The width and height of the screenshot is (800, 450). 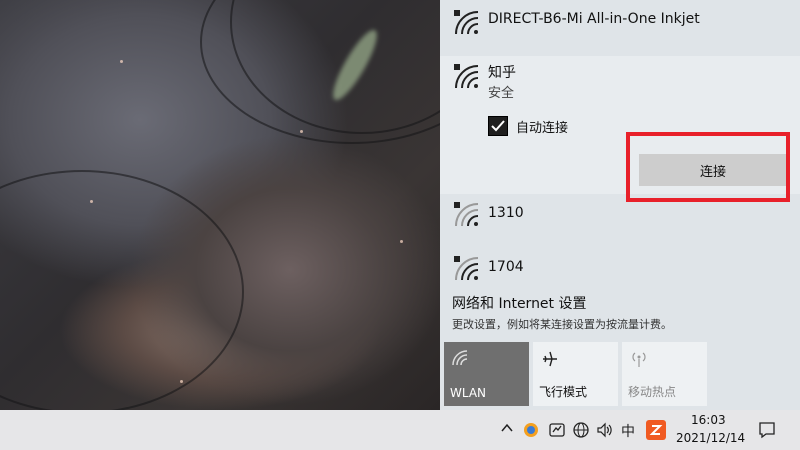 What do you see at coordinates (767, 432) in the screenshot?
I see `notification-center-icon` at bounding box center [767, 432].